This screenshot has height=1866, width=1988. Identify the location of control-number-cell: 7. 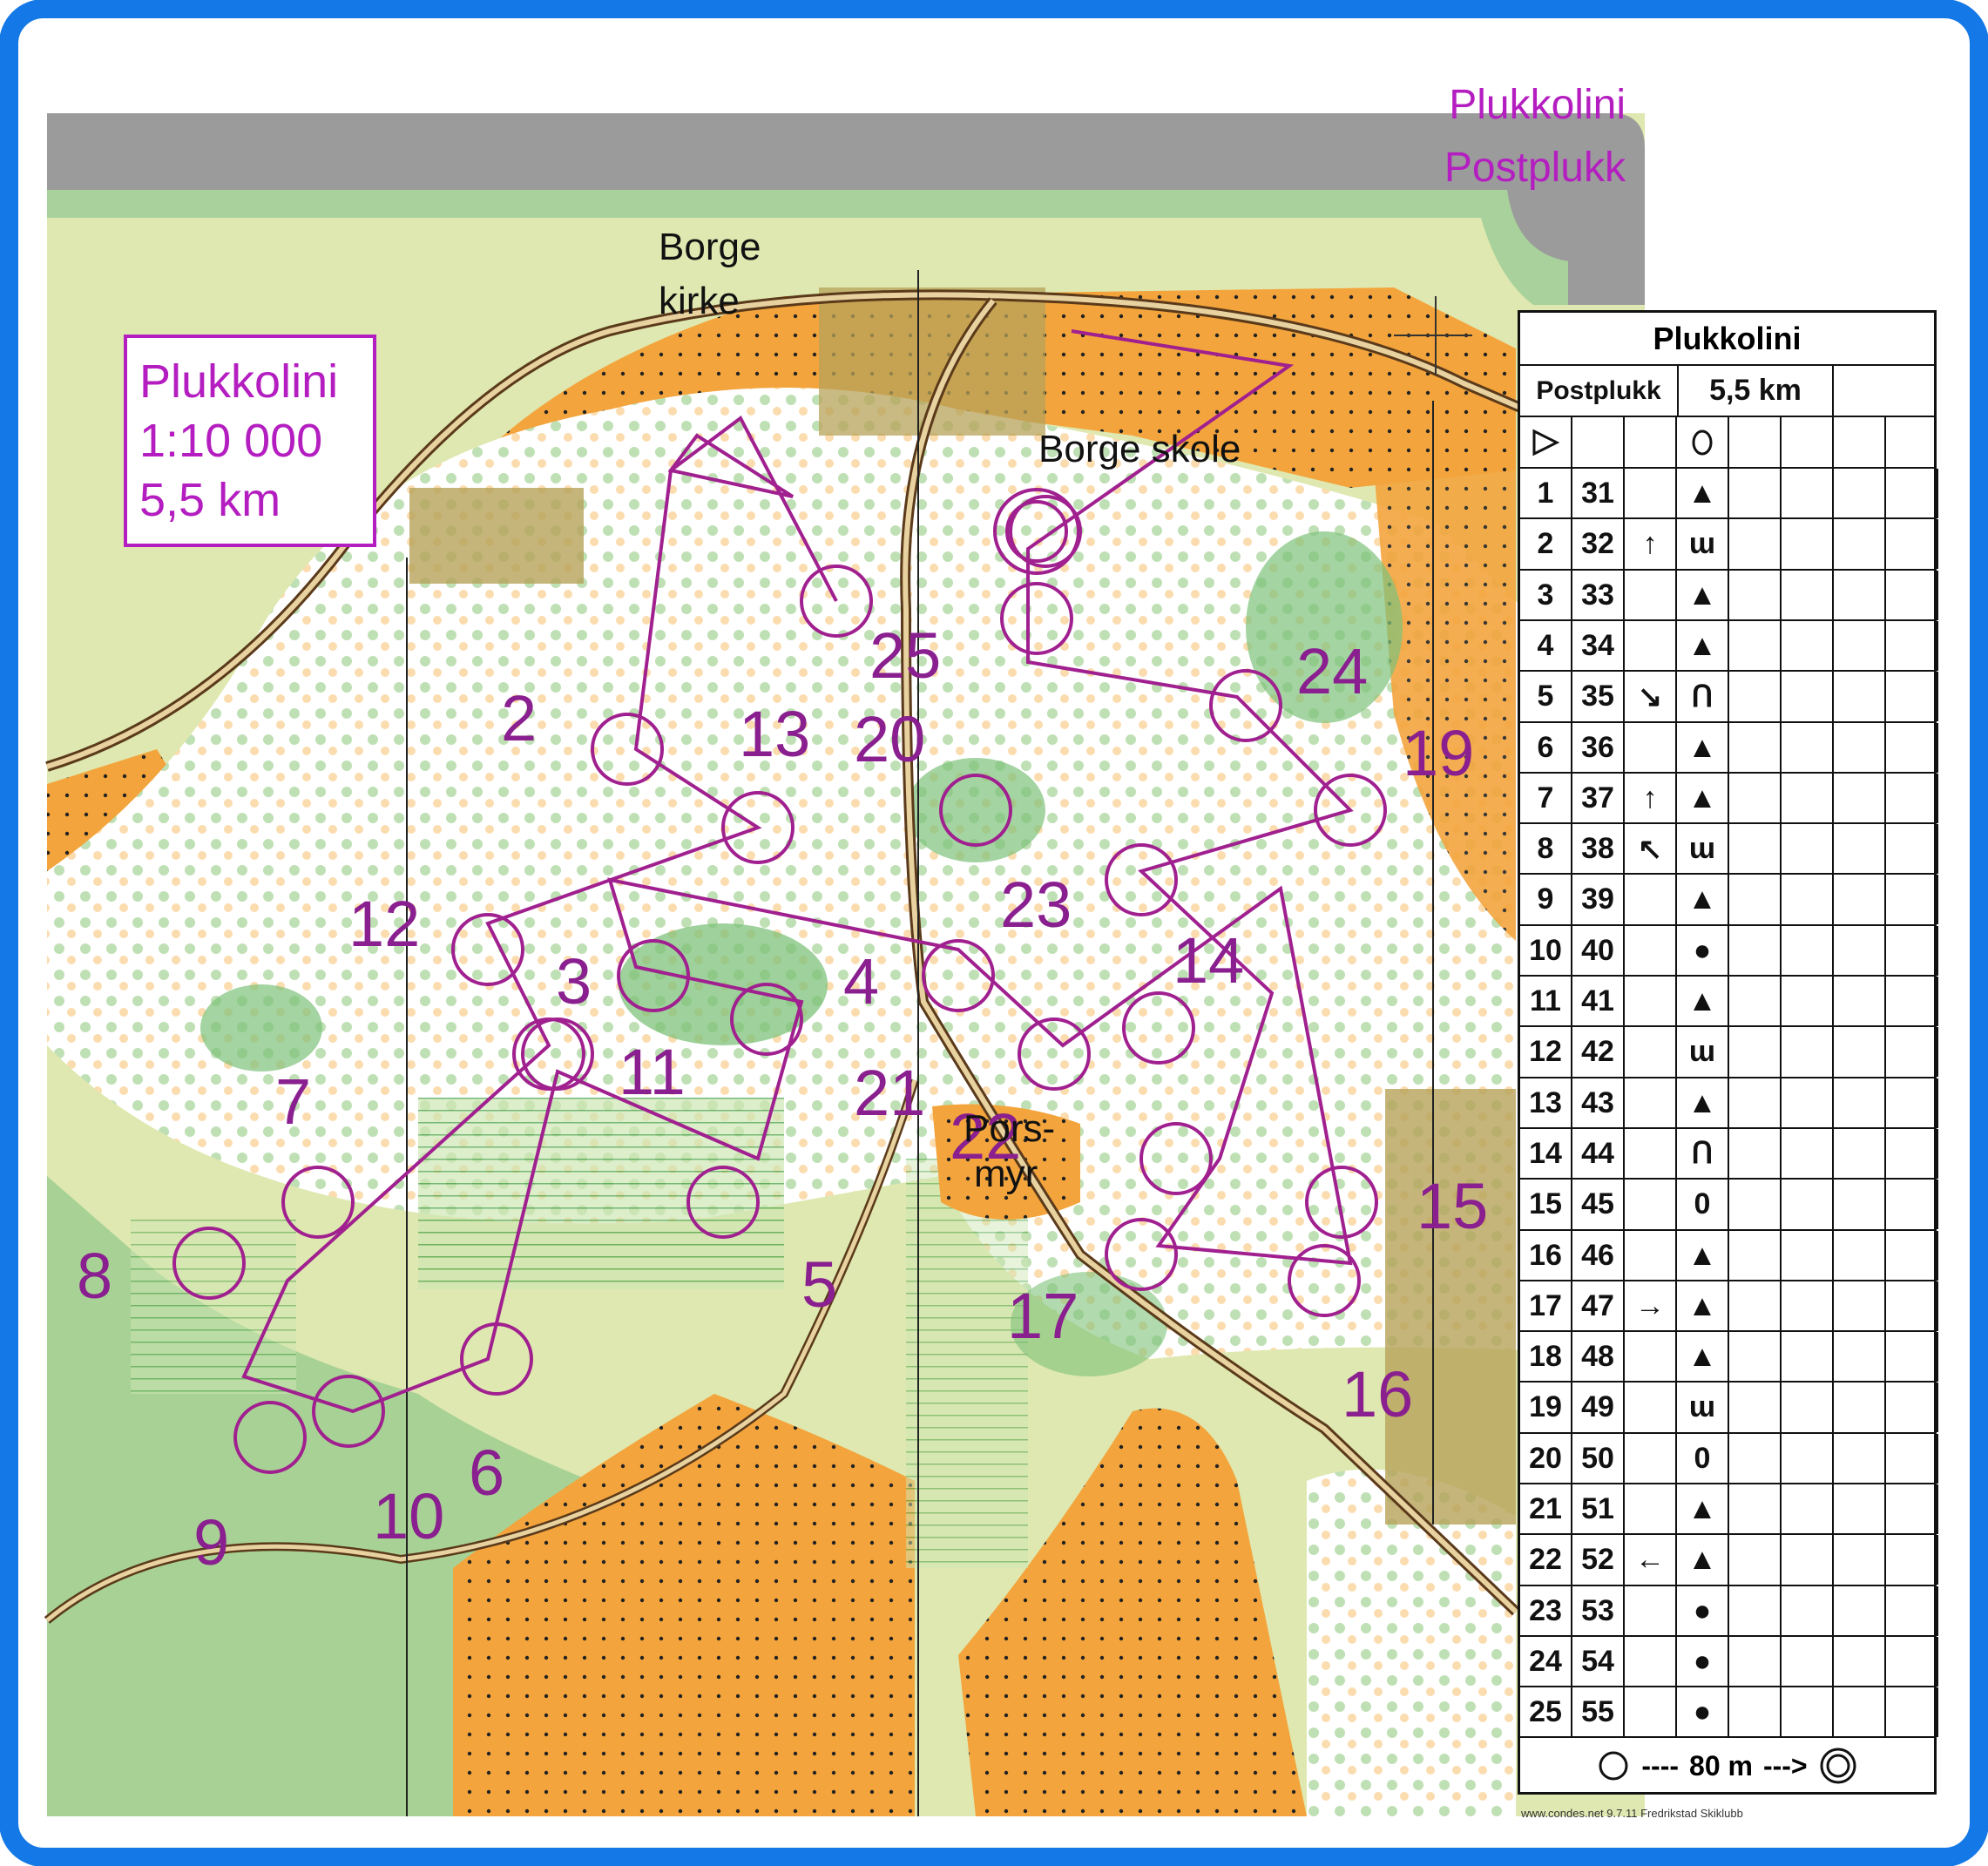
(1546, 798).